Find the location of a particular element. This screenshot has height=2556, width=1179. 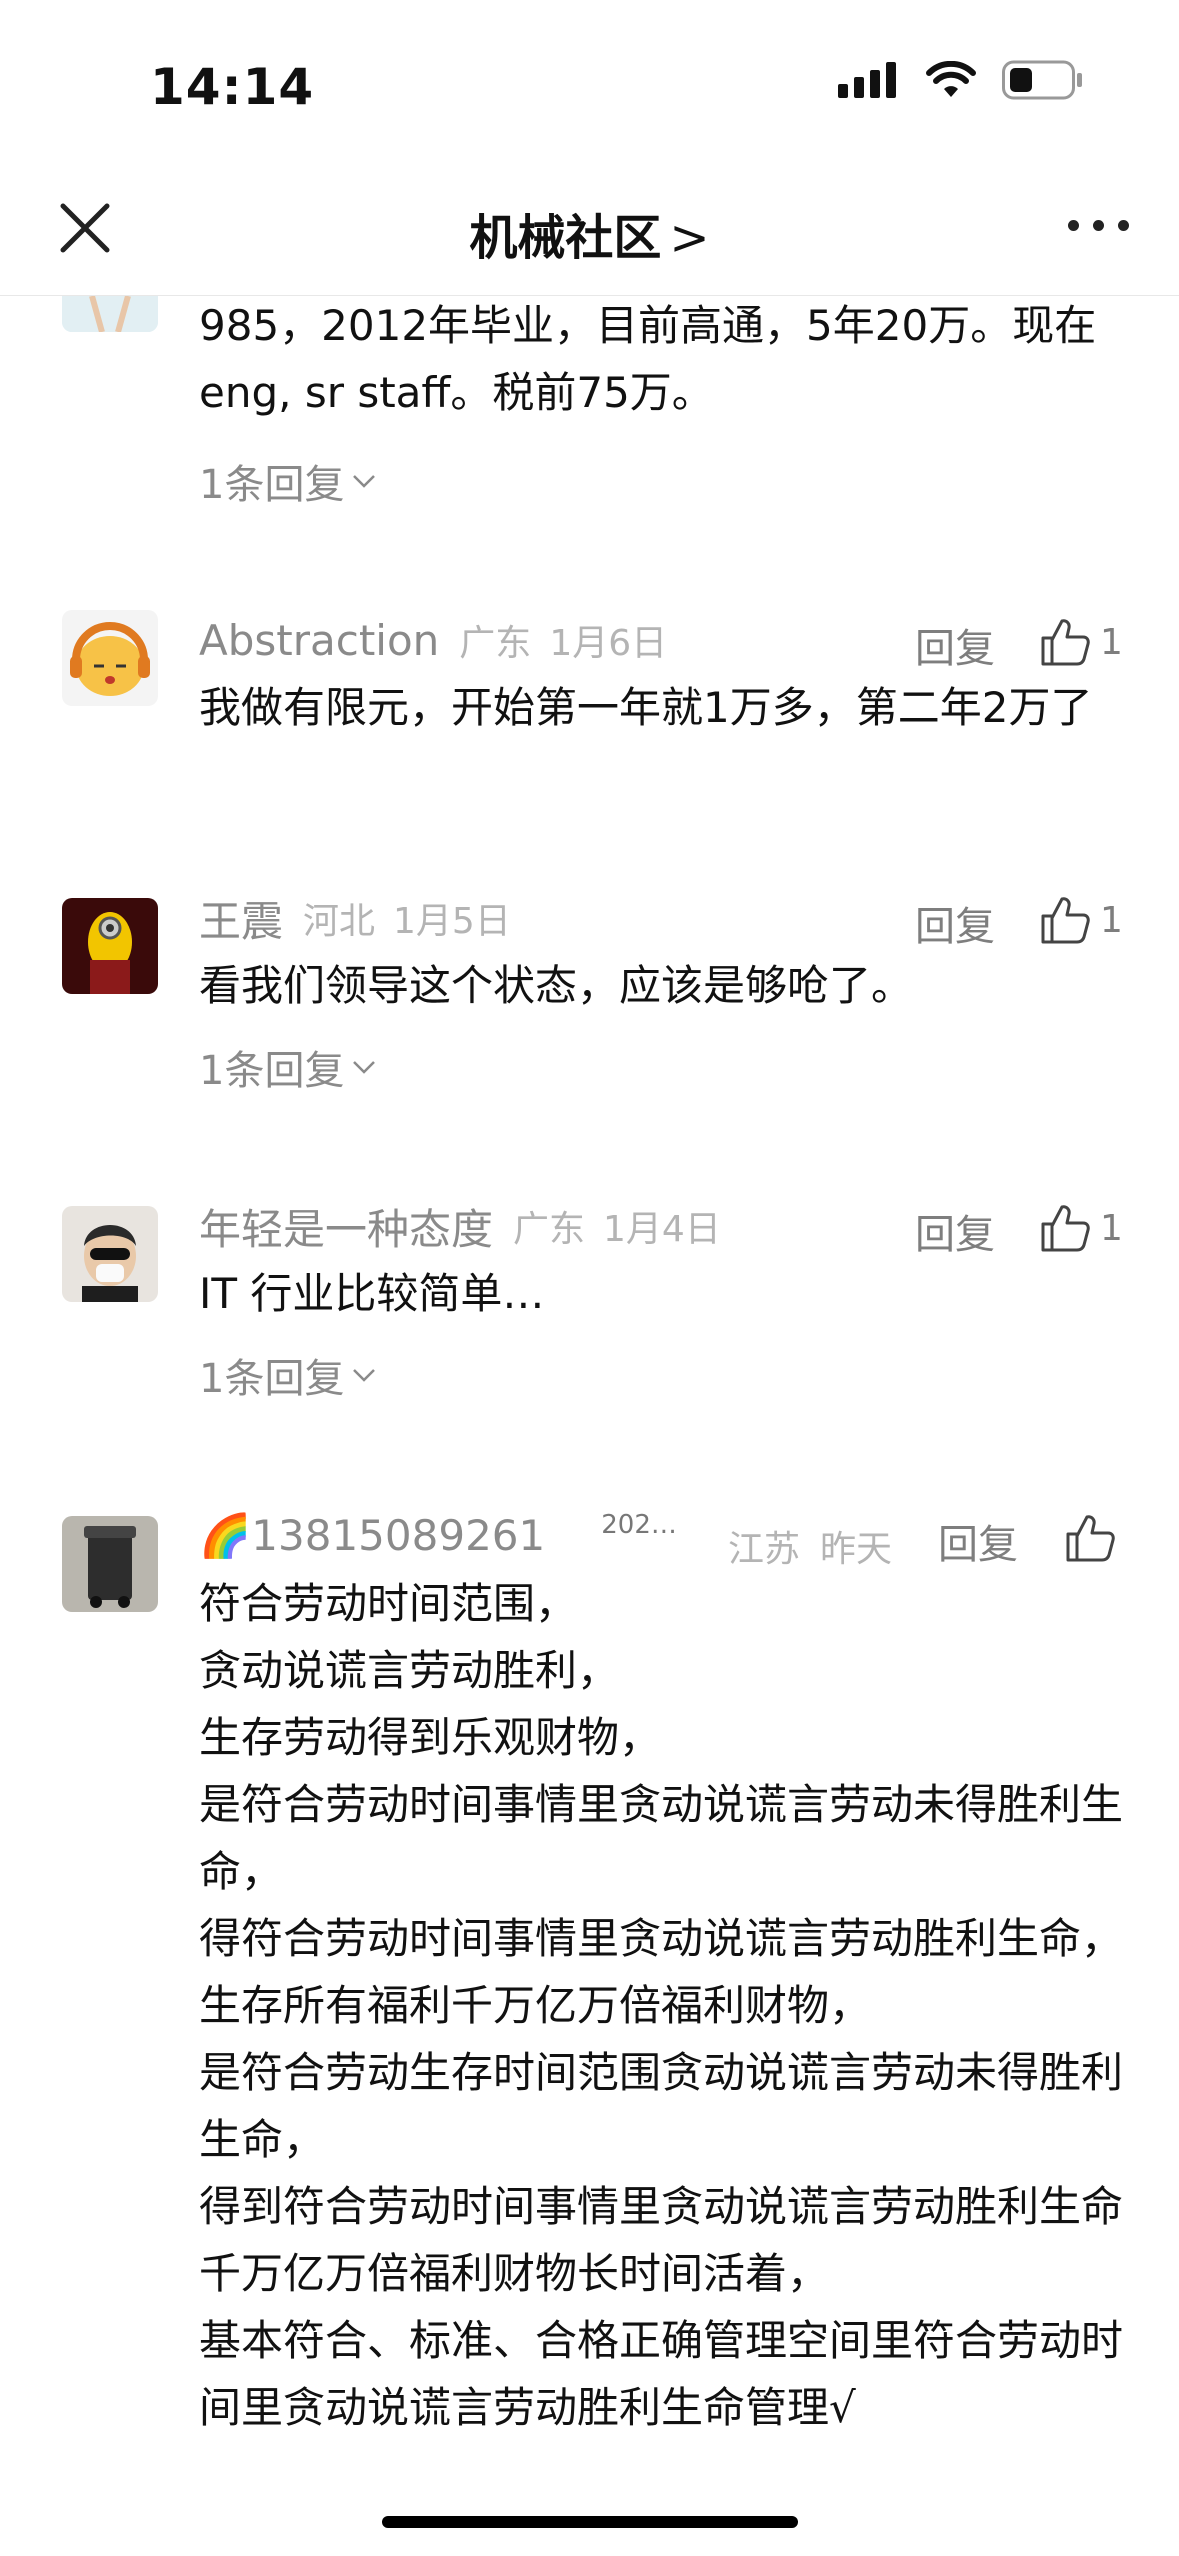

like-button is located at coordinates (1090, 1538).